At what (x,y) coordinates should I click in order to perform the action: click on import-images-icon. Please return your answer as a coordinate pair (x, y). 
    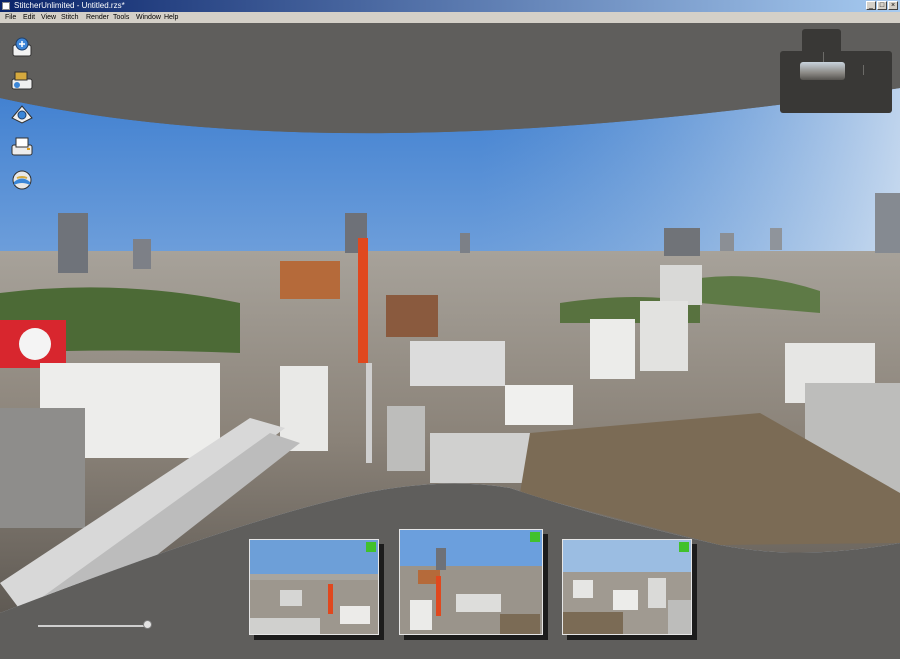
    Looking at the image, I should click on (22, 47).